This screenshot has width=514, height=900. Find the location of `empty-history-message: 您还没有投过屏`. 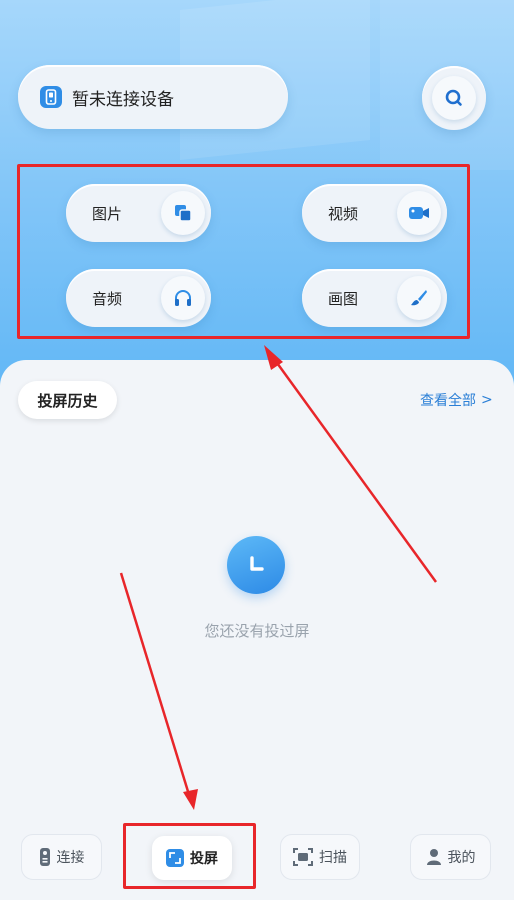

empty-history-message: 您还没有投过屏 is located at coordinates (257, 631).